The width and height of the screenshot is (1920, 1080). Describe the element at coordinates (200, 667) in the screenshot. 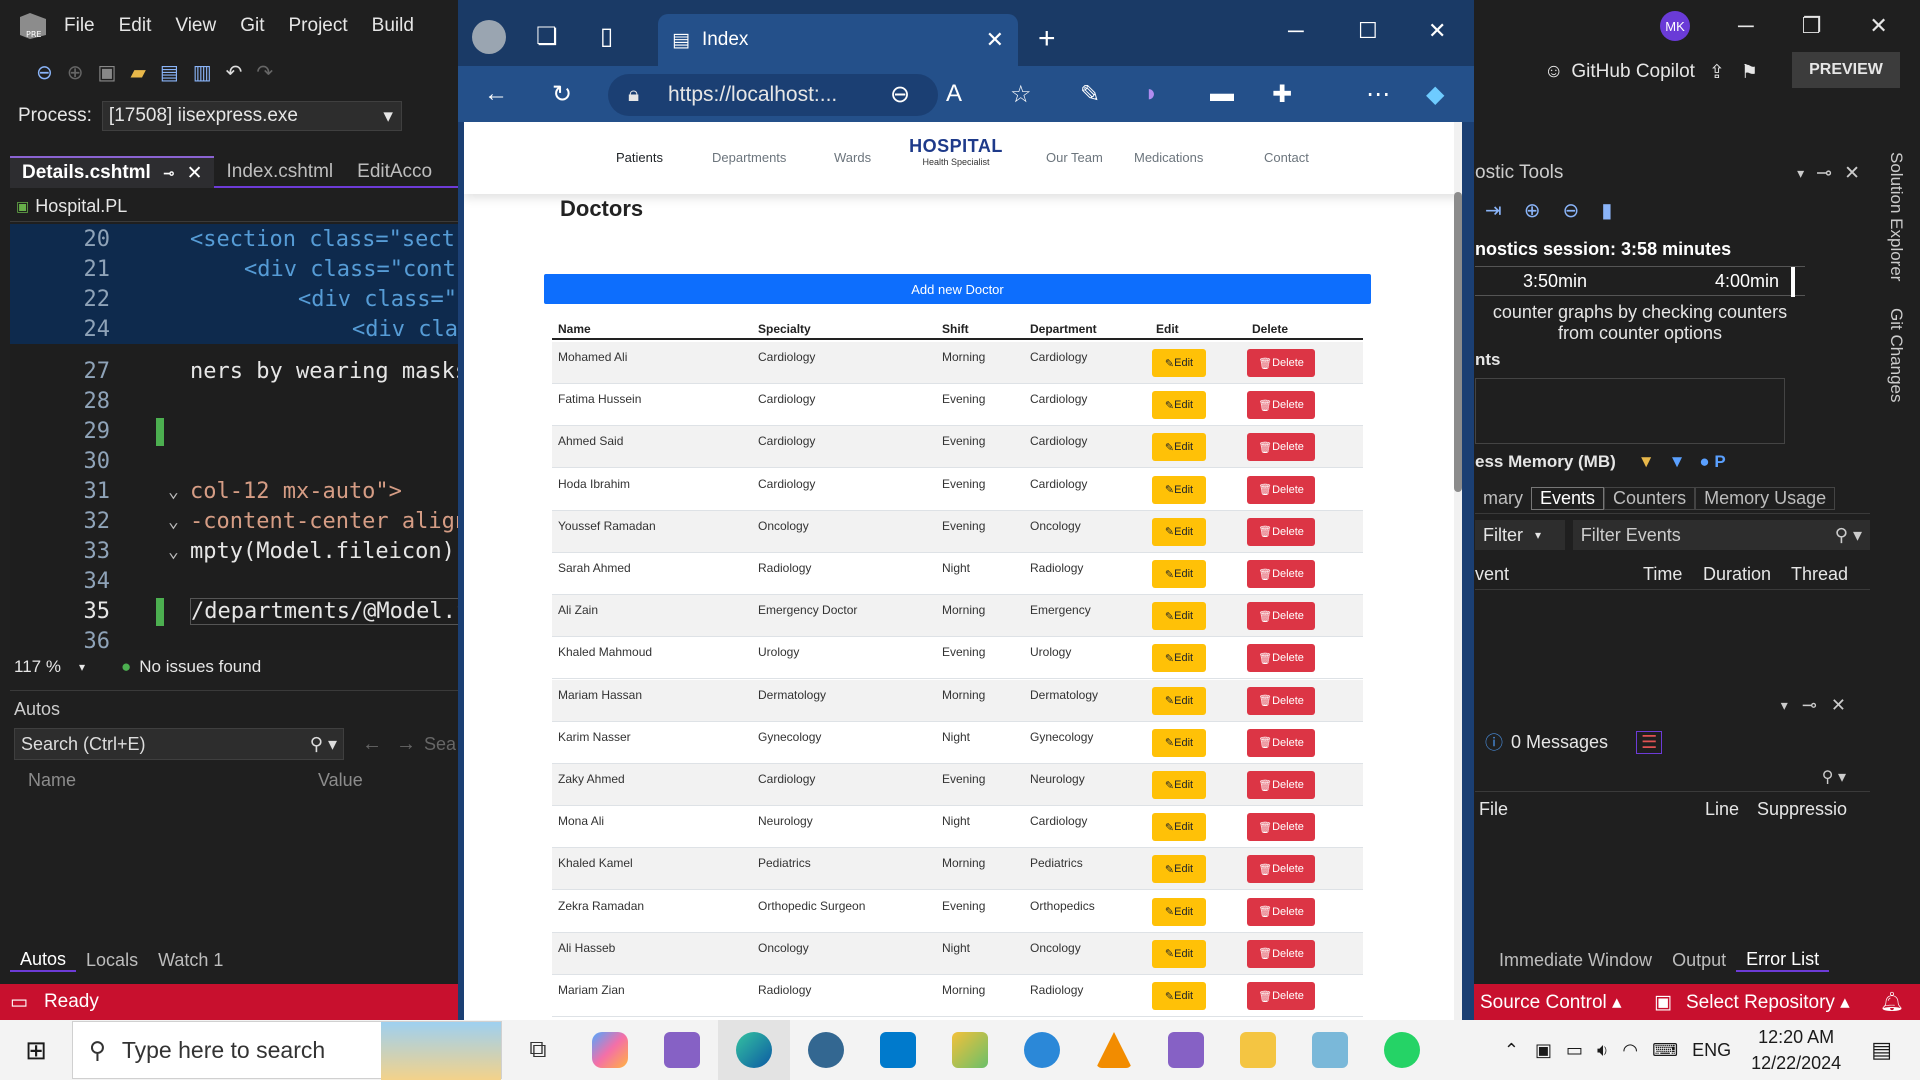

I see `issues-status: No issues found` at that location.